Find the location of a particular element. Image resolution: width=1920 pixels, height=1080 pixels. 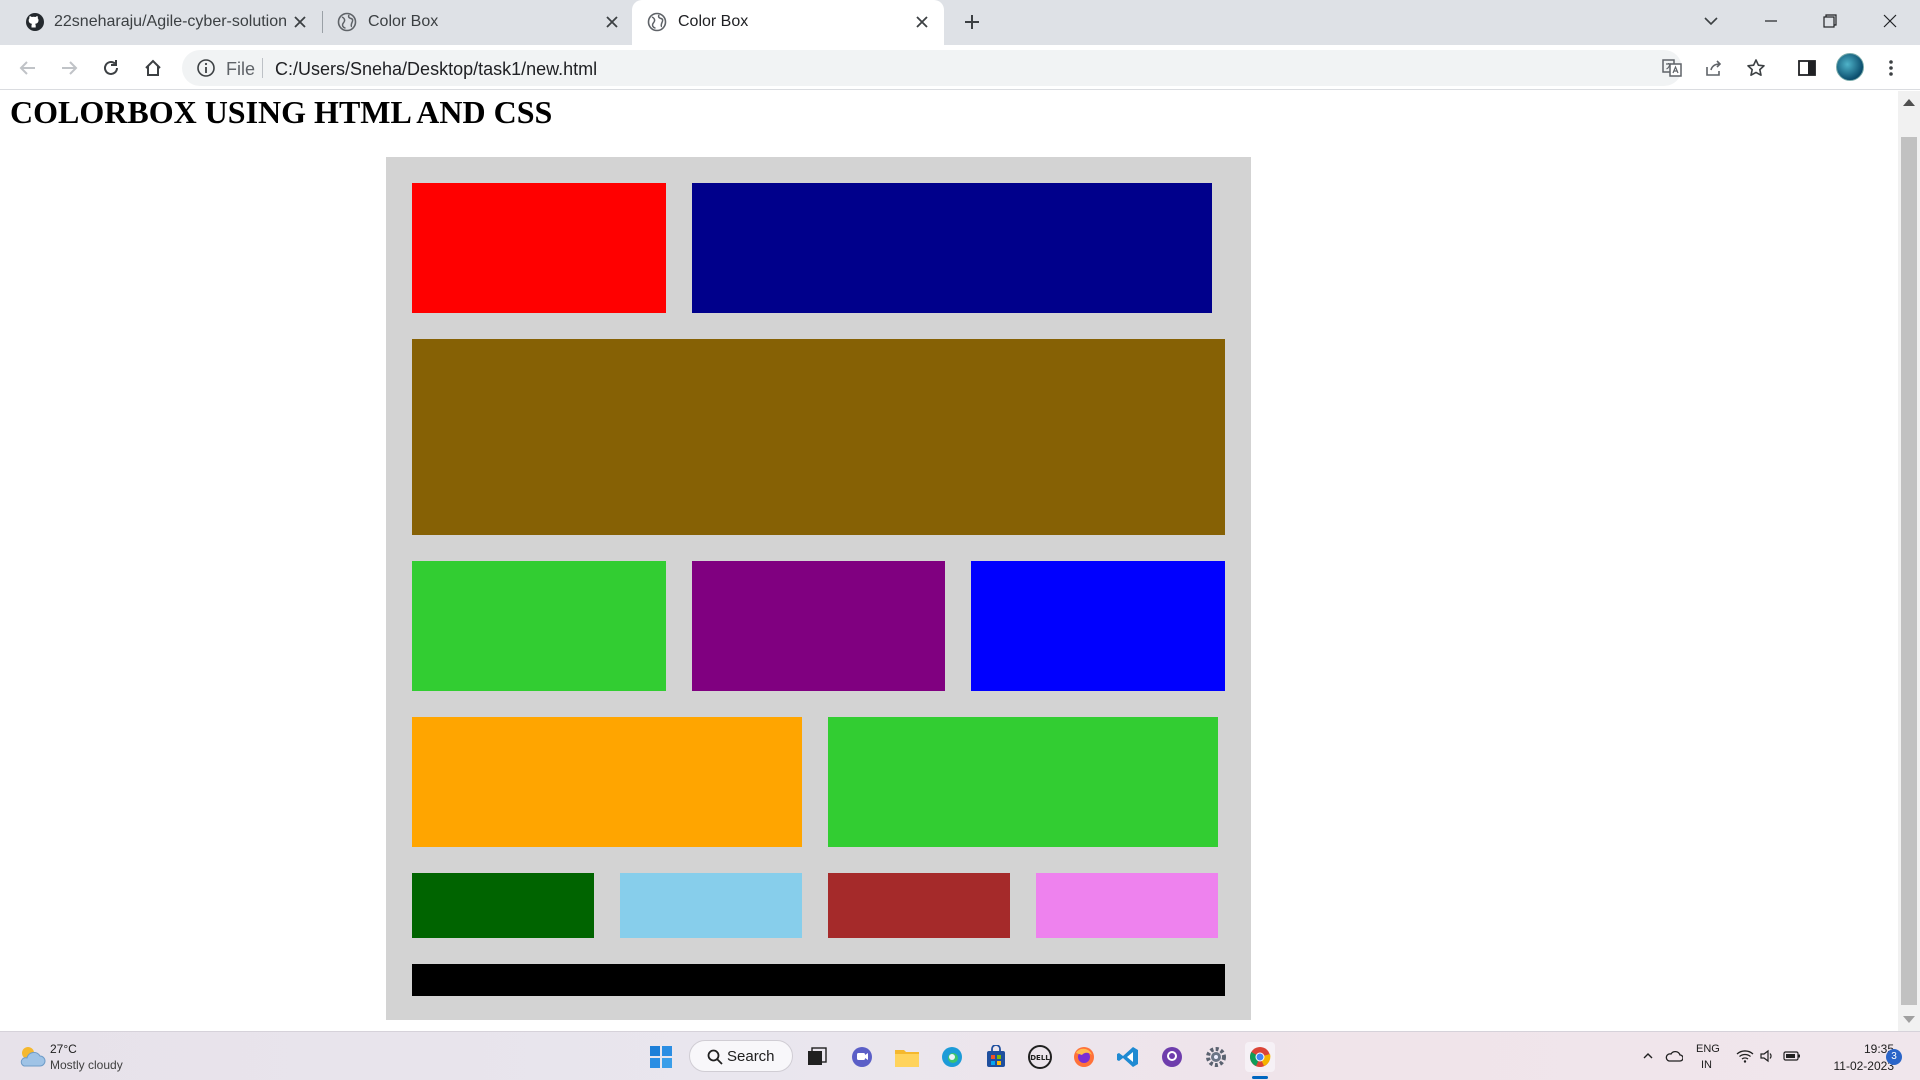

github-desktop-icon is located at coordinates (1172, 1057).